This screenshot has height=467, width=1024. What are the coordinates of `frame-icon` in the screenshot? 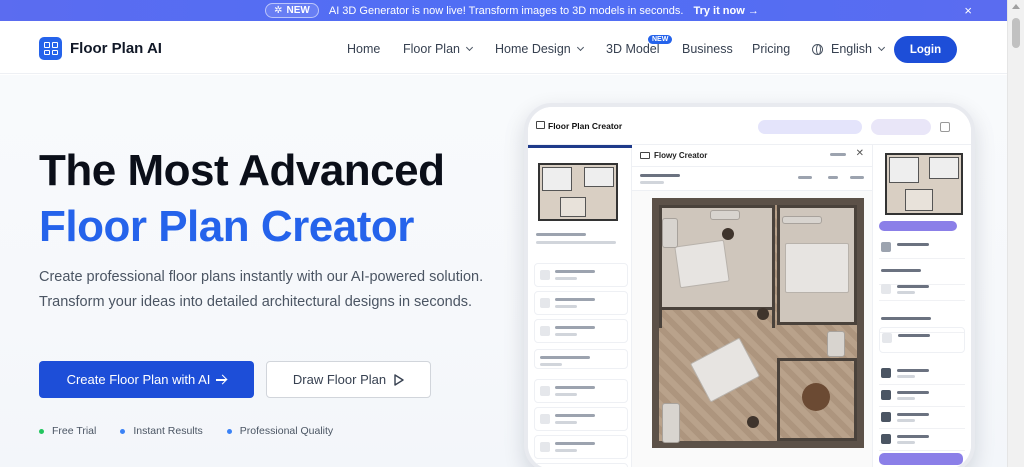 It's located at (645, 155).